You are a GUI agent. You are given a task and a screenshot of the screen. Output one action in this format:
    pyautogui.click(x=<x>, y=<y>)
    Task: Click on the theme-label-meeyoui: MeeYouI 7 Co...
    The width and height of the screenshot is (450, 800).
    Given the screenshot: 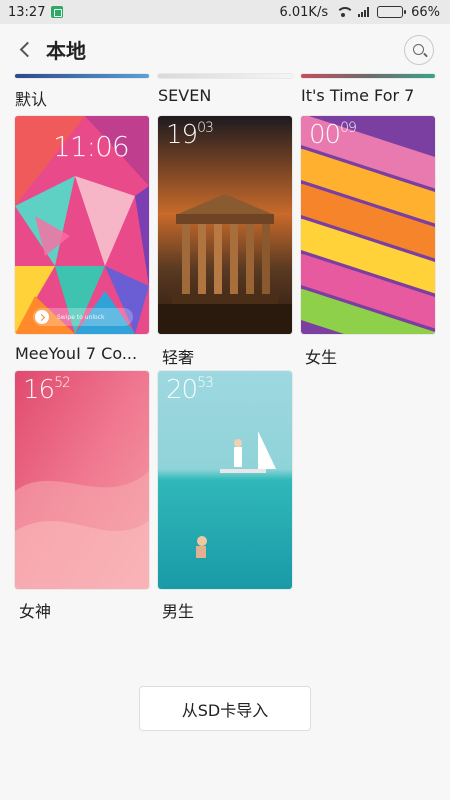 What is the action you would take?
    pyautogui.click(x=76, y=353)
    